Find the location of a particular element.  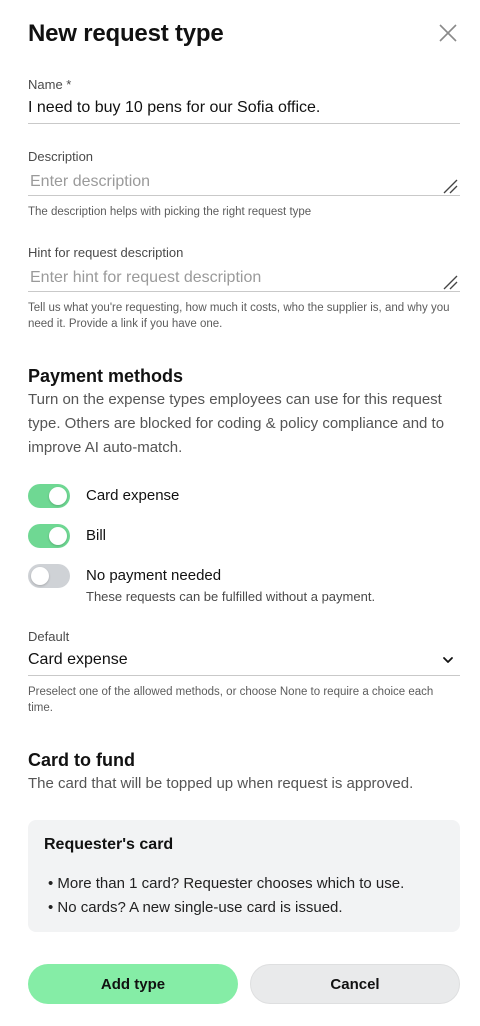

description-label: Description is located at coordinates (61, 156).